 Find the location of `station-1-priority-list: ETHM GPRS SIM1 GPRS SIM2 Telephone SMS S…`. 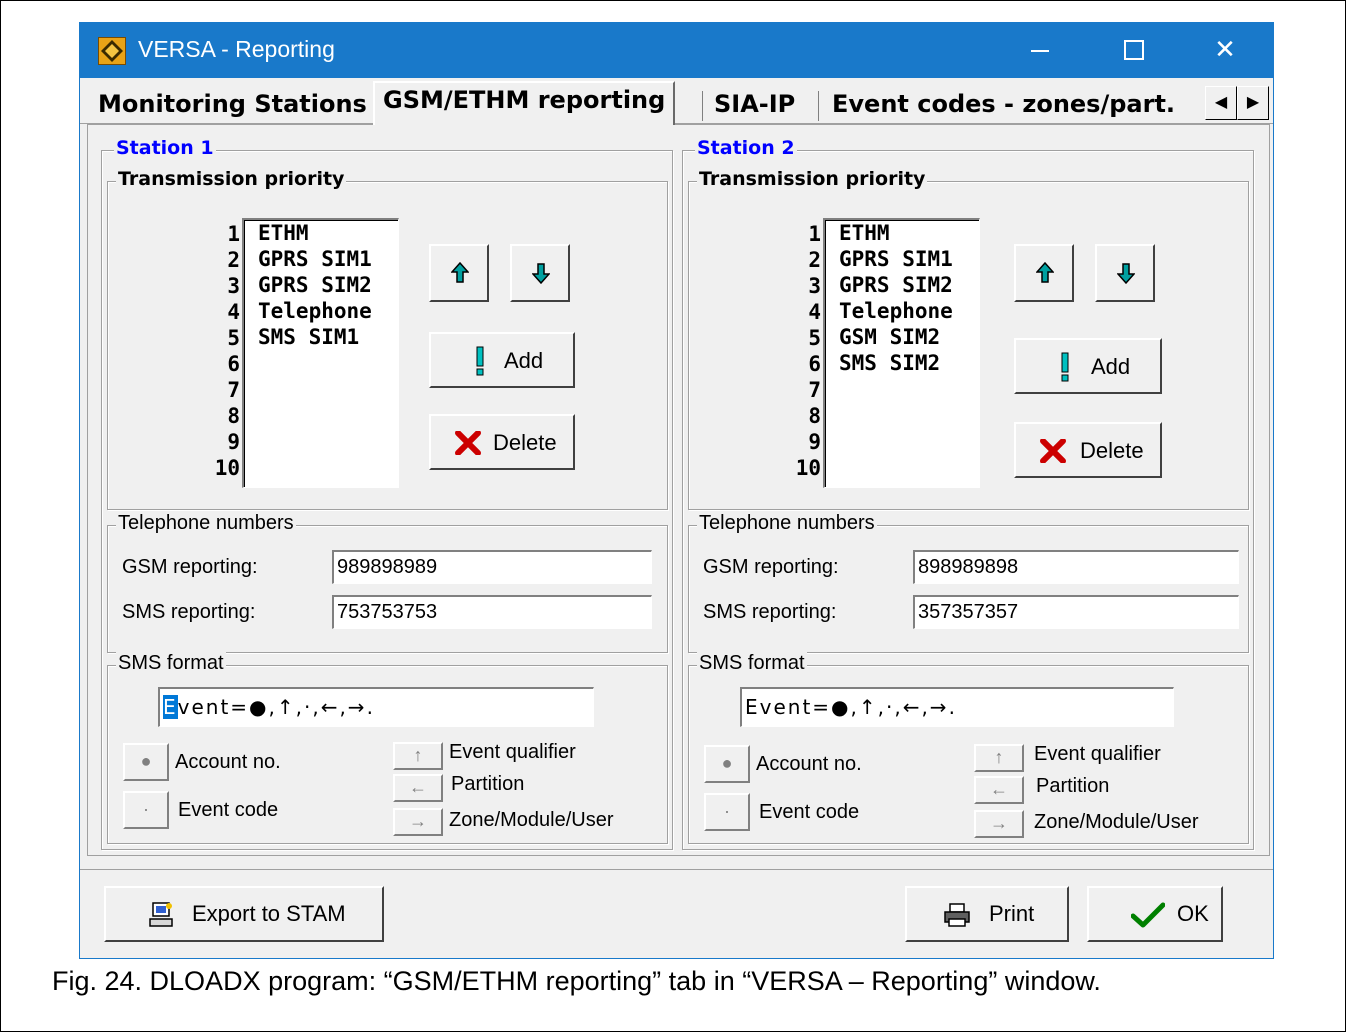

station-1-priority-list: ETHM GPRS SIM1 GPRS SIM2 Telephone SMS S… is located at coordinates (320, 353).